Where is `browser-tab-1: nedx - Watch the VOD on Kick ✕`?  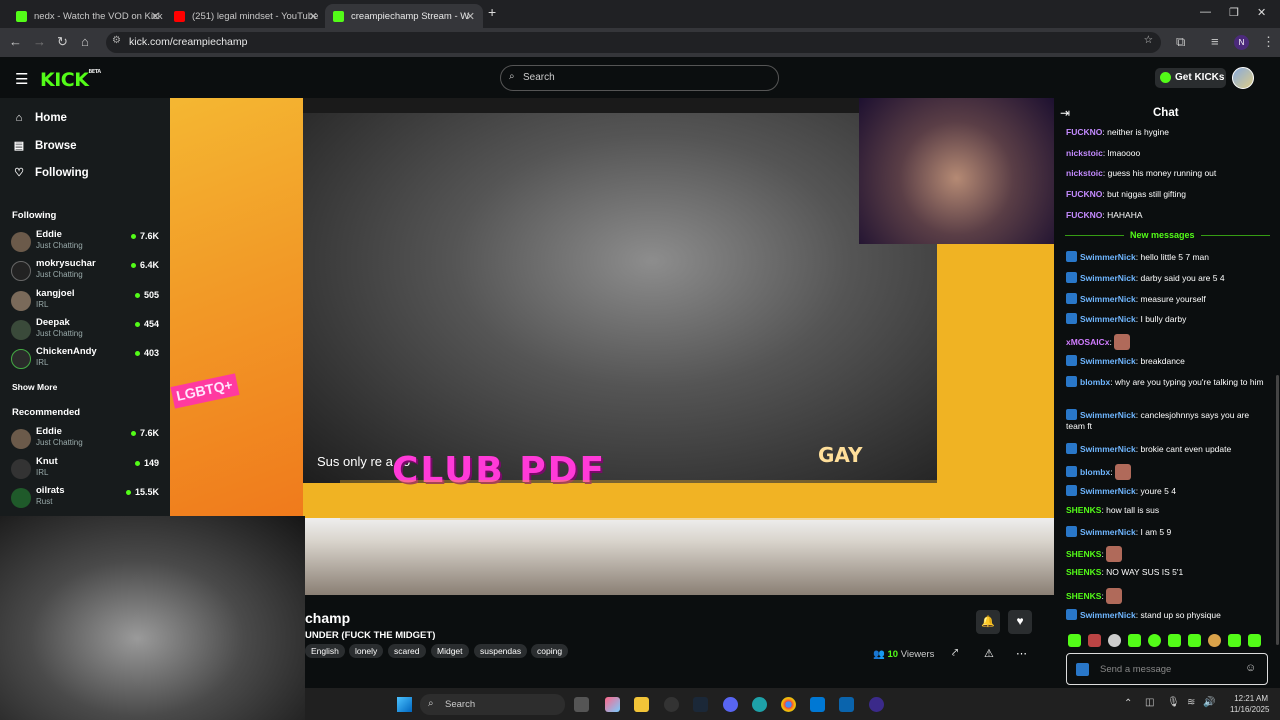 browser-tab-1: nedx - Watch the VOD on Kick ✕ is located at coordinates (88, 16).